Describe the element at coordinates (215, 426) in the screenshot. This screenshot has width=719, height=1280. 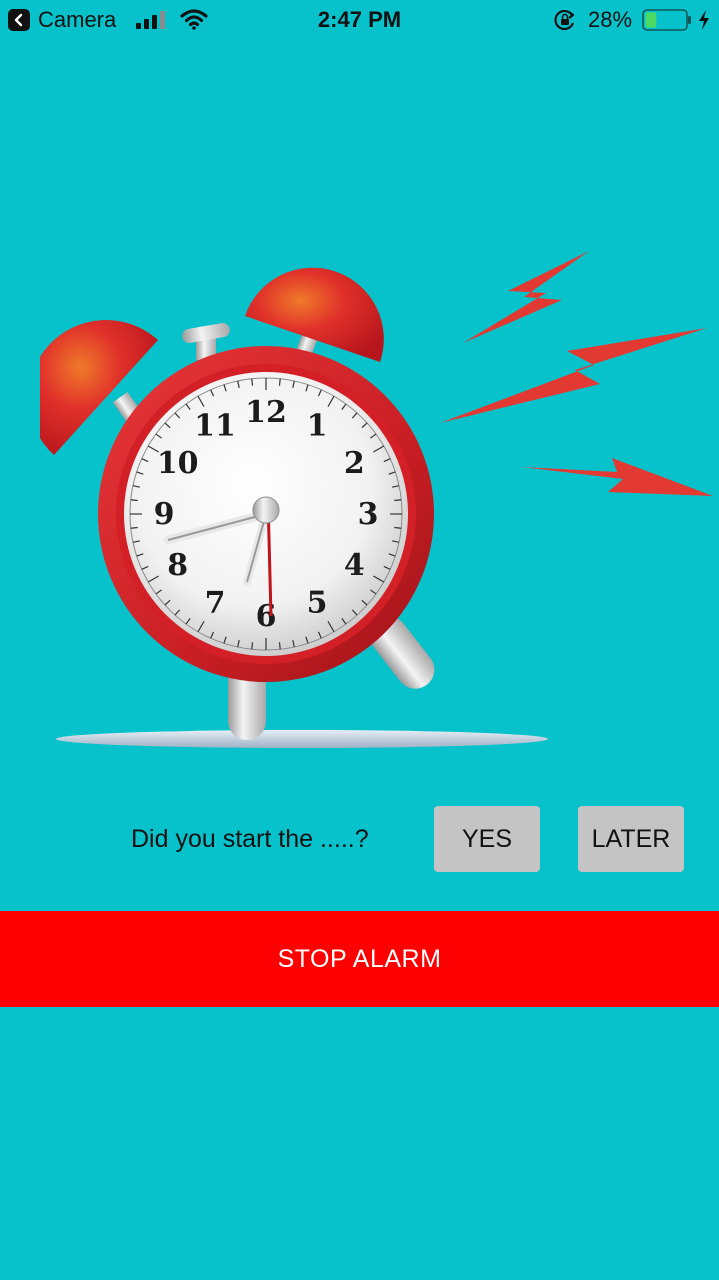
I see `clock-number: 11` at that location.